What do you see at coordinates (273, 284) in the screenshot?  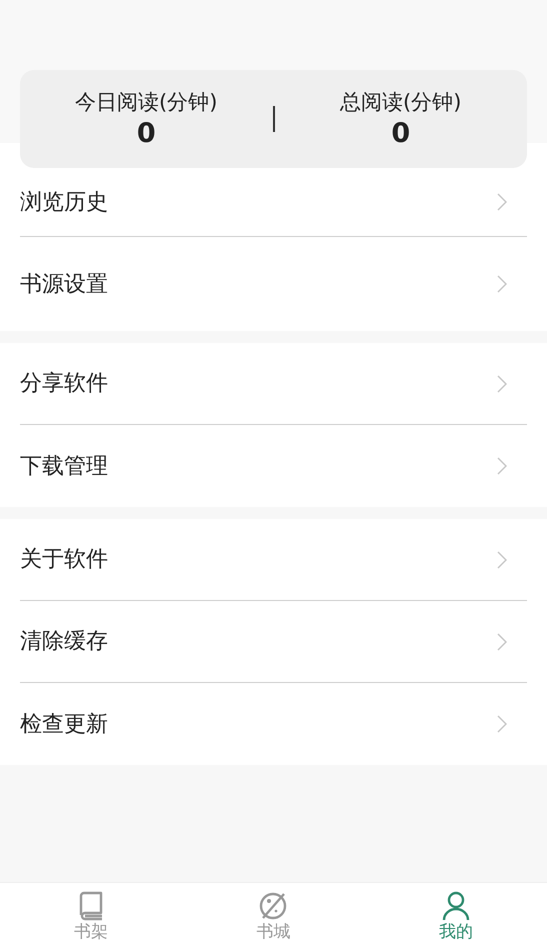 I see `menu-item: 书源设置` at bounding box center [273, 284].